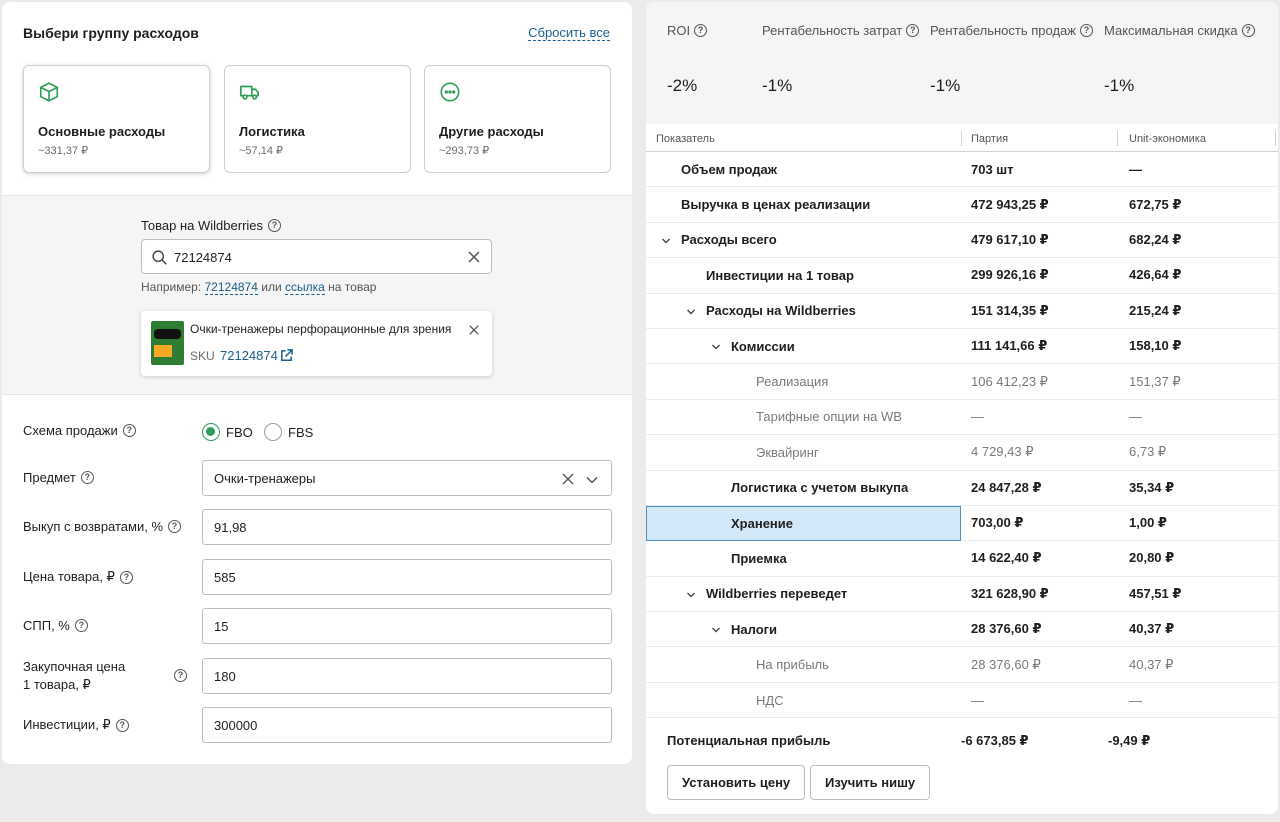 Image resolution: width=1280 pixels, height=822 pixels. Describe the element at coordinates (67, 724) in the screenshot. I see `investment-label-text: Инвестиции, ₽` at that location.